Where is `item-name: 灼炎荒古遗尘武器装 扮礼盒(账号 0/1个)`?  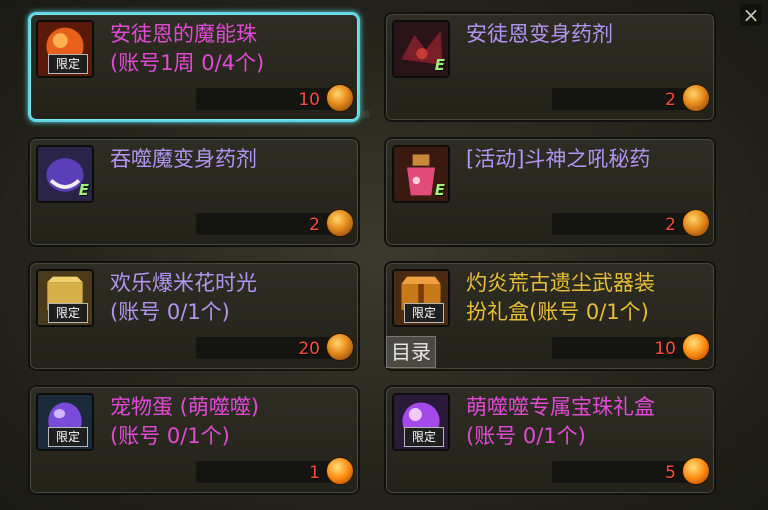
item-name: 灼炎荒古遗尘武器装 扮礼盒(账号 0/1个) is located at coordinates (560, 297).